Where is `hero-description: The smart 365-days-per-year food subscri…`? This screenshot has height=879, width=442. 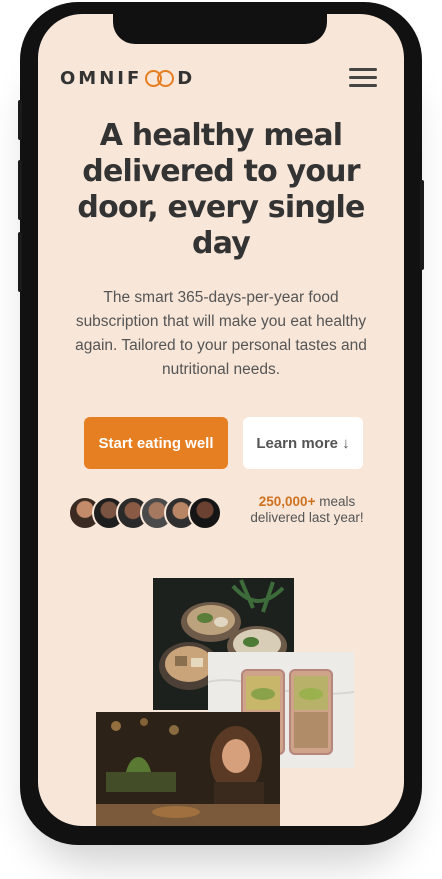 hero-description: The smart 365-days-per-year food subscri… is located at coordinates (221, 333).